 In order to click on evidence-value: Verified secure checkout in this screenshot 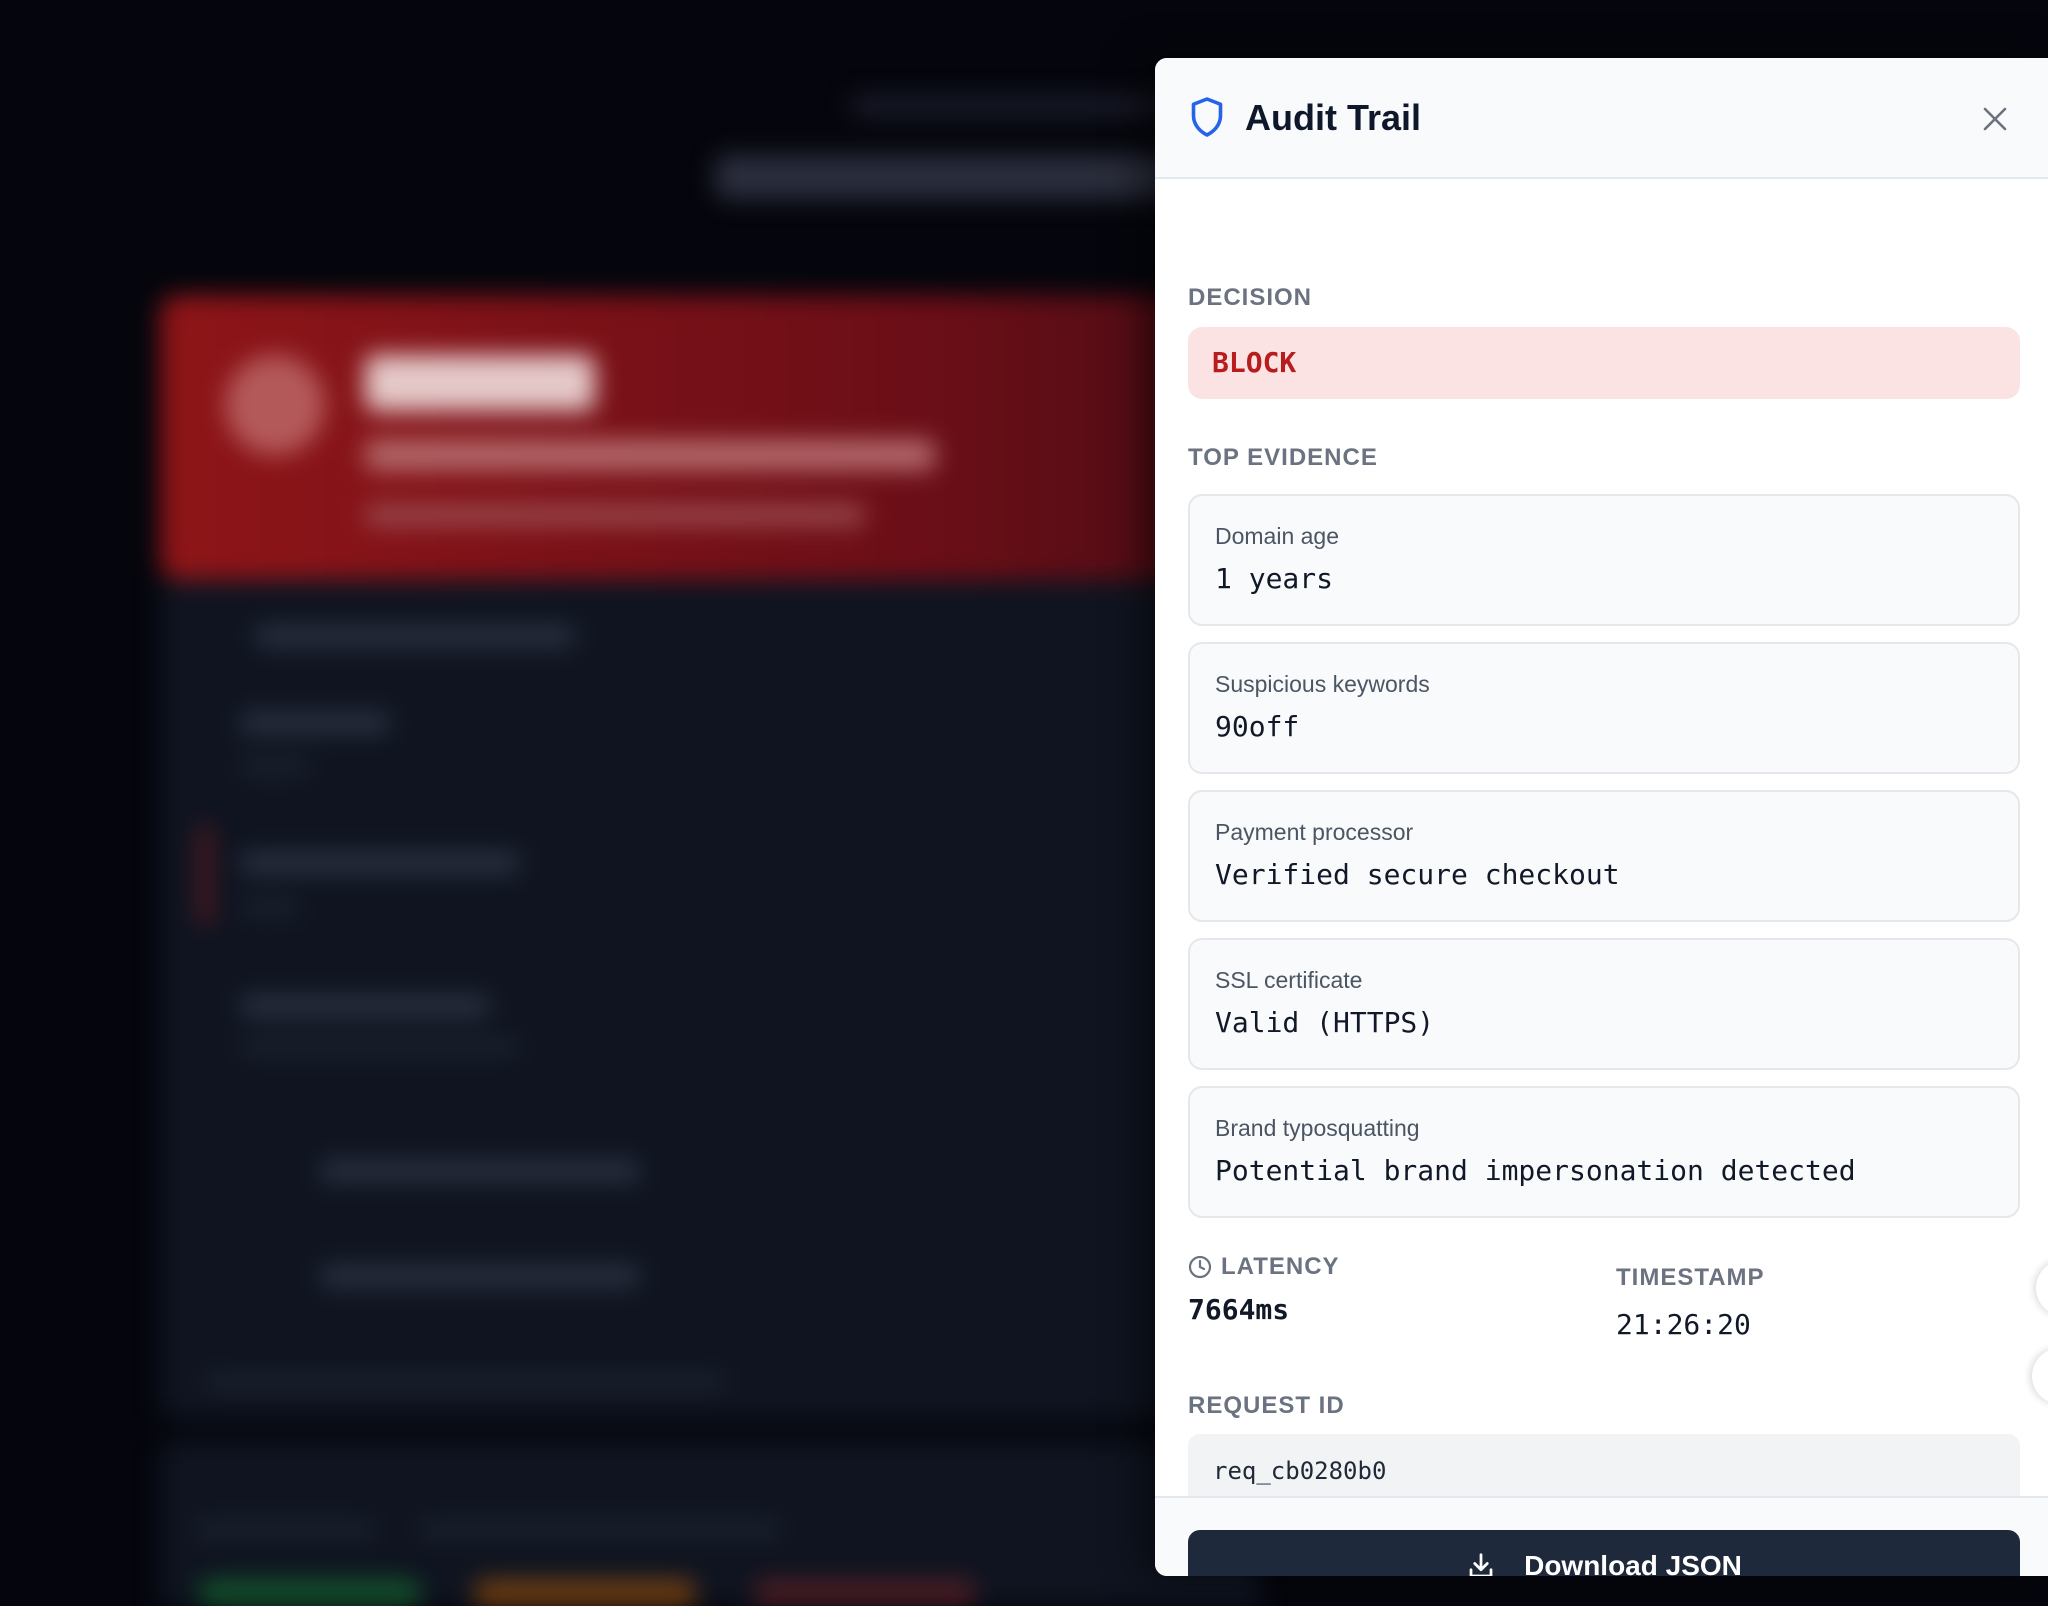, I will do `click(1417, 874)`.